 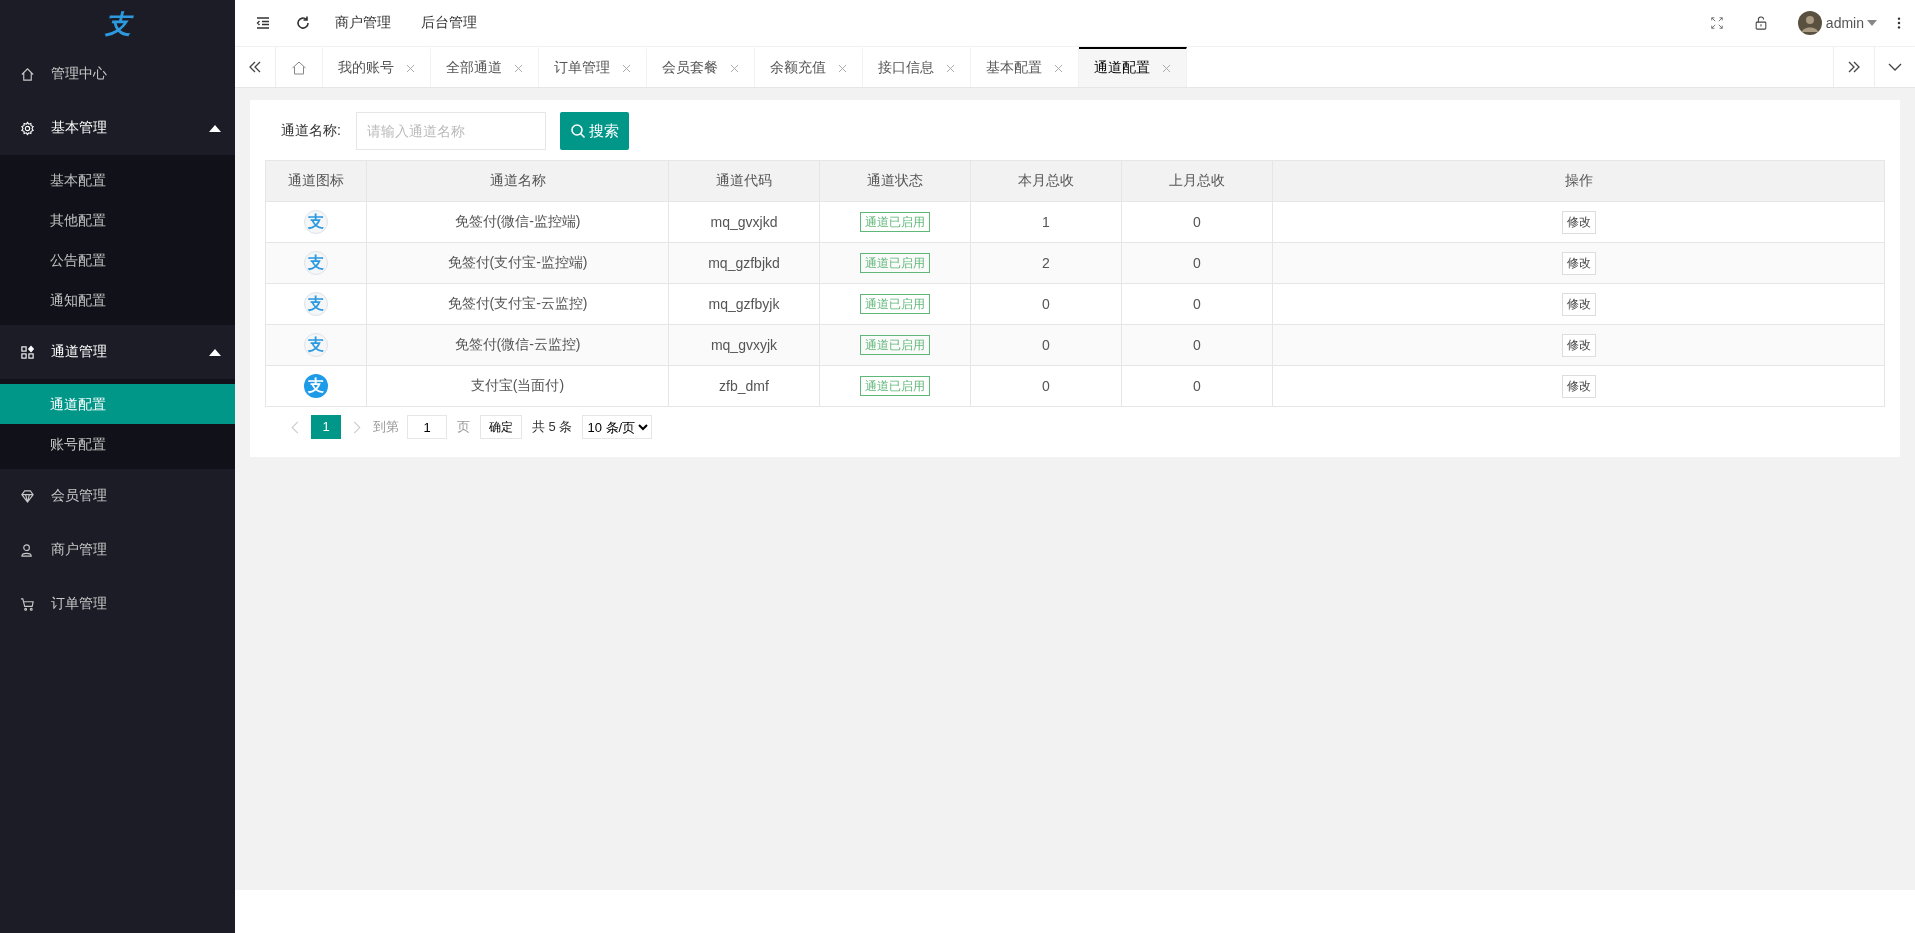 I want to click on sidebar-subitem: 通知配置, so click(x=117, y=300).